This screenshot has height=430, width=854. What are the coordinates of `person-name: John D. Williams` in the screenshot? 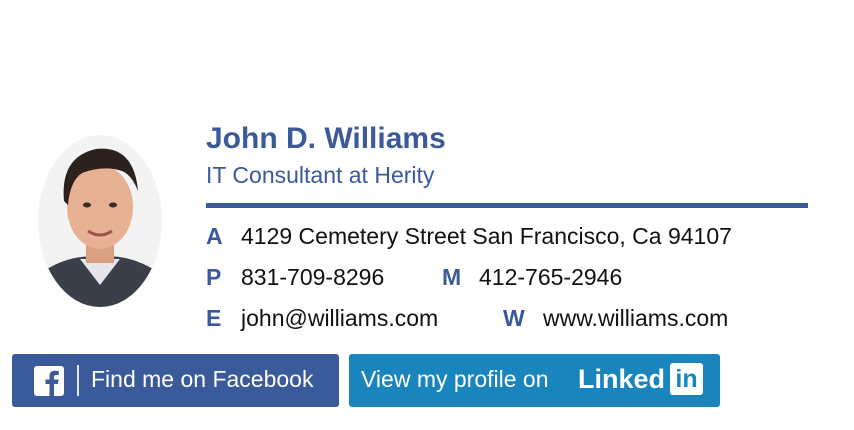 It's located at (326, 138).